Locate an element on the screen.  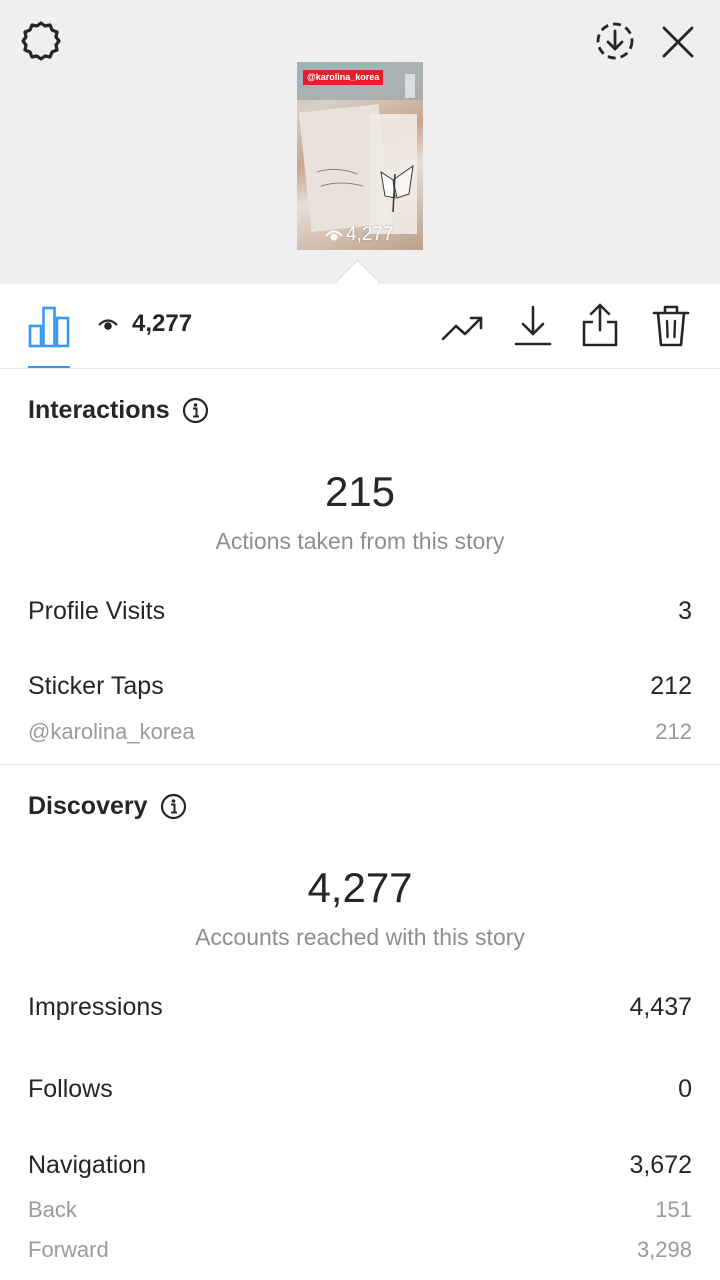
navigation-forward-row: Forward 3,298 is located at coordinates (360, 1250).